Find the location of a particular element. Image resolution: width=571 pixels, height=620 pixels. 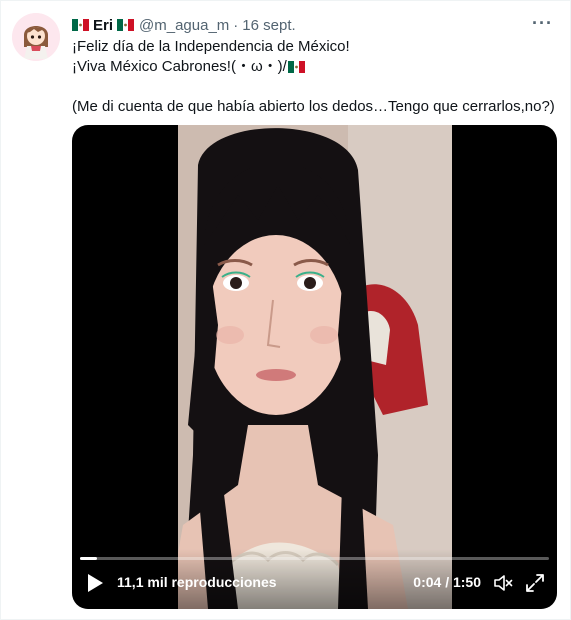

avatar is located at coordinates (36, 37).